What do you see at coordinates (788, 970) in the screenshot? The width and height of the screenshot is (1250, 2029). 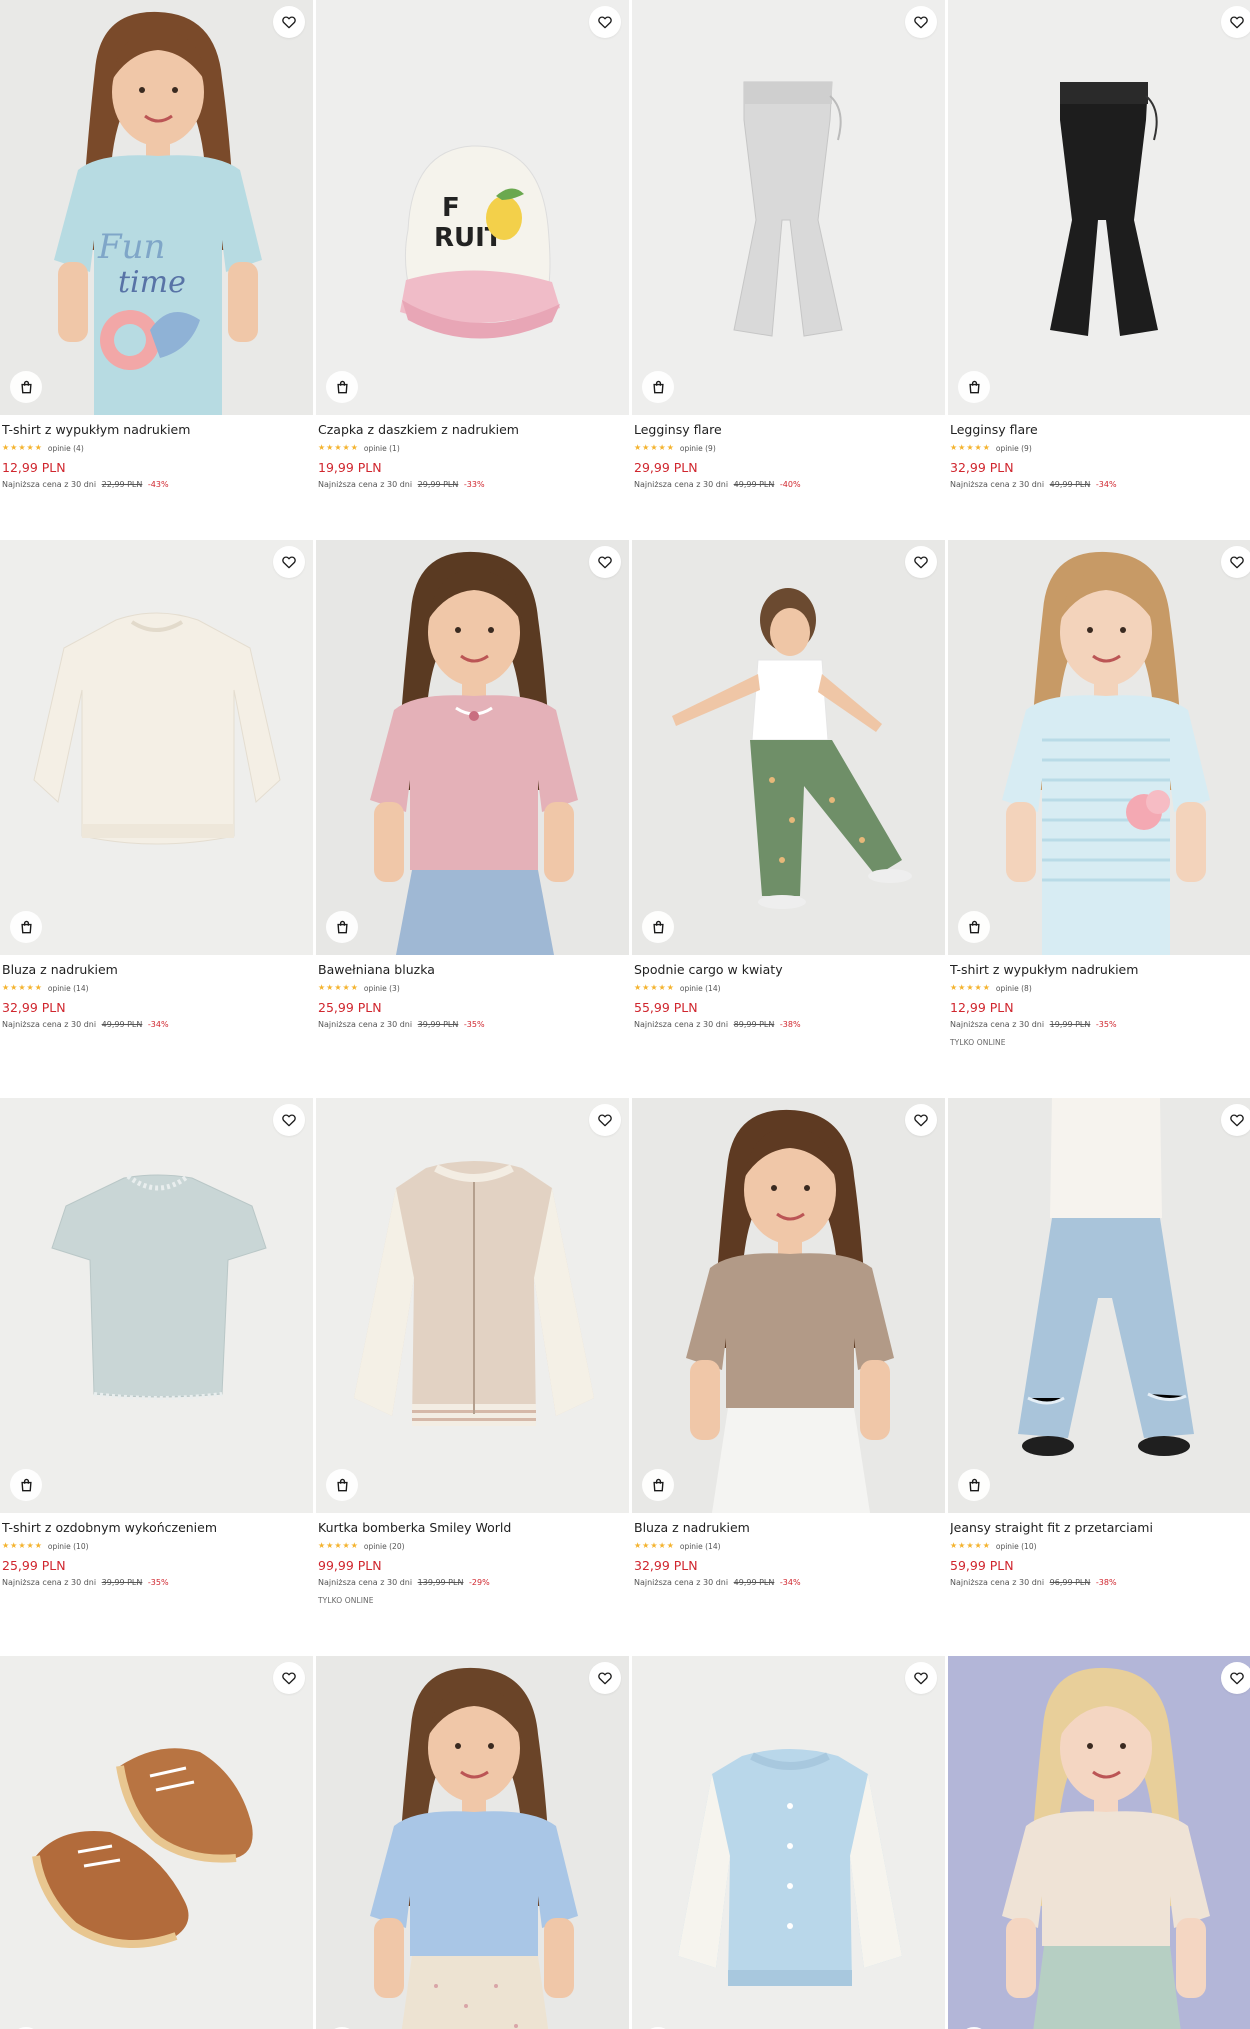 I see `product-name: Spodnie cargo w kwiaty` at bounding box center [788, 970].